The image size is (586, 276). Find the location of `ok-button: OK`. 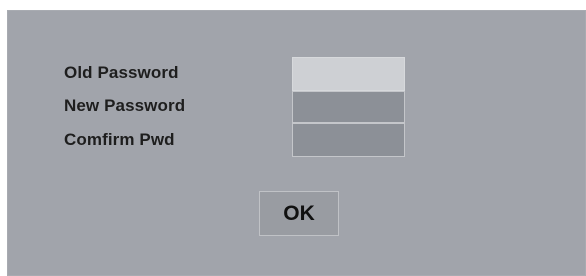

ok-button: OK is located at coordinates (299, 213).